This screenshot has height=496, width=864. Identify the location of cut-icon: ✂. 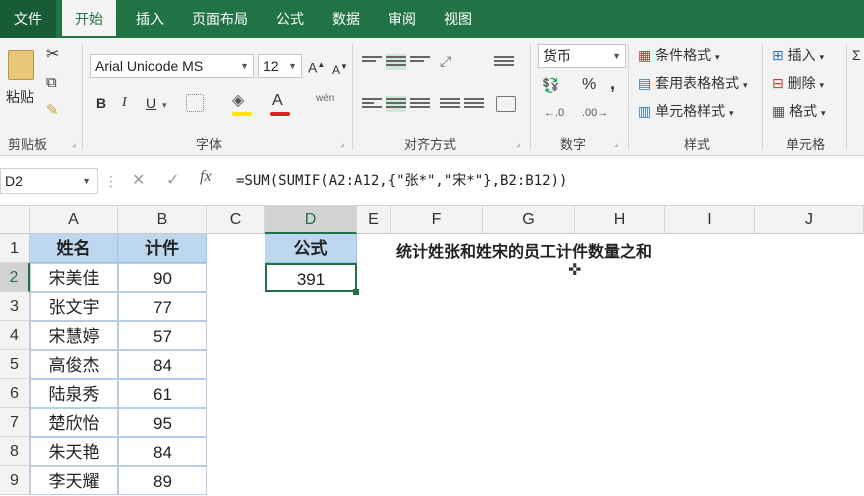
(52, 55).